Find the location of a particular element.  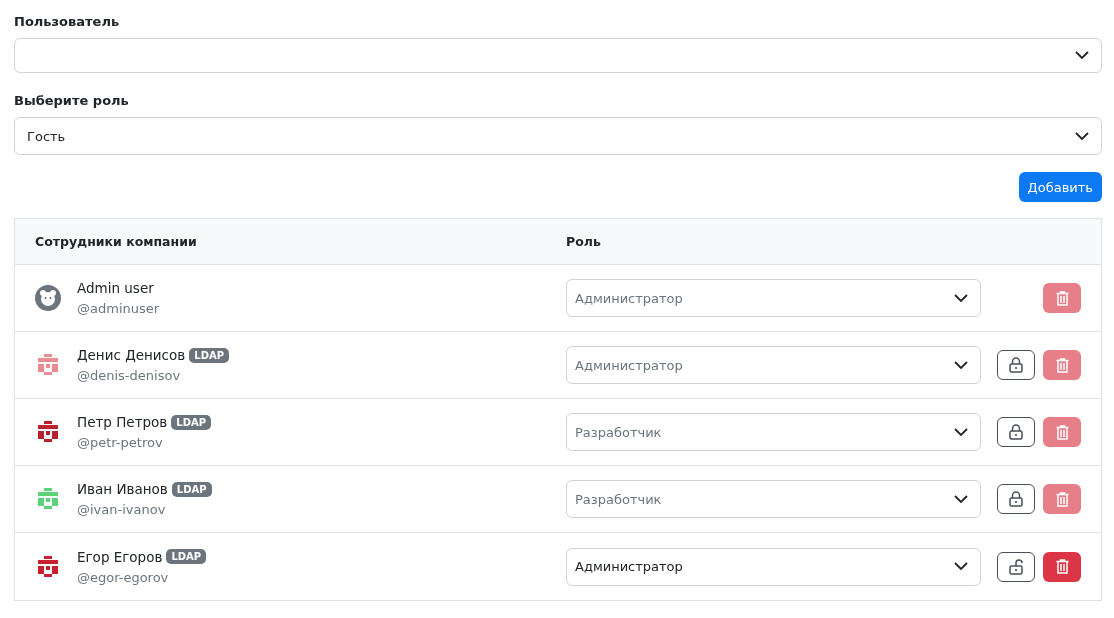

unlocked-padlock-icon is located at coordinates (1016, 566).